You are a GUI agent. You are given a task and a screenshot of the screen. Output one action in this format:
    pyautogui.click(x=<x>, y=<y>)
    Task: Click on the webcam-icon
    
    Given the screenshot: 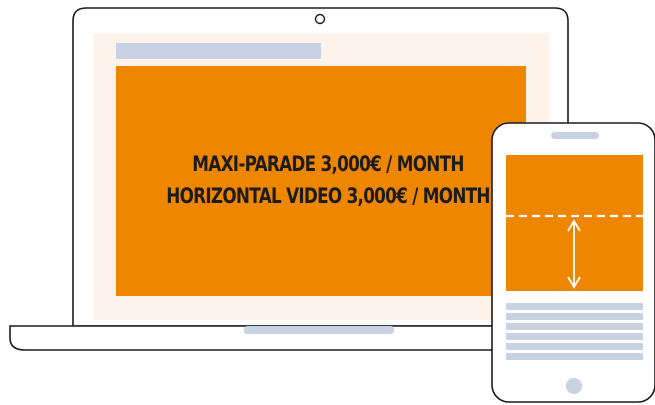 What is the action you would take?
    pyautogui.click(x=320, y=19)
    